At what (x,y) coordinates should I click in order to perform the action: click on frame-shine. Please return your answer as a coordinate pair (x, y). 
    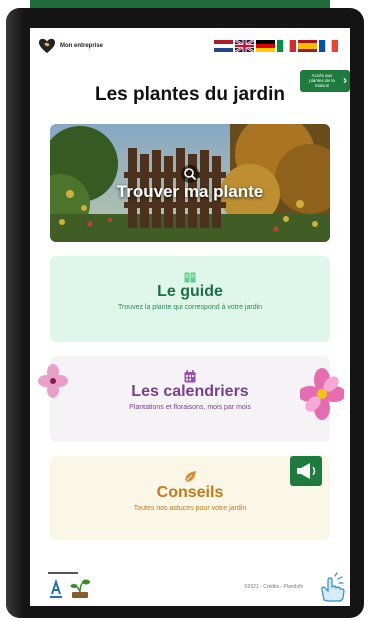
    Looking at the image, I should click on (15, 313).